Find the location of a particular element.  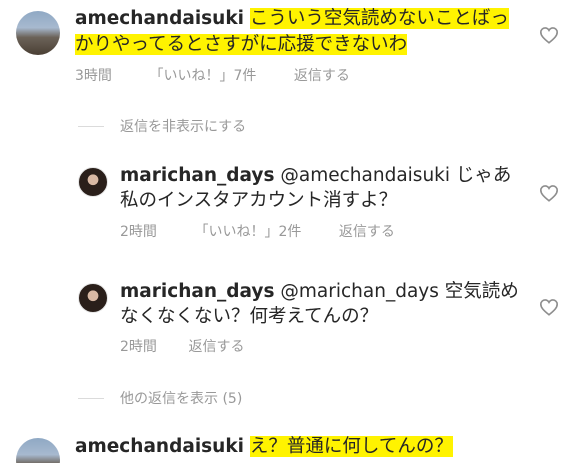

comment-text: 私のインスタアカウント消すよ？ is located at coordinates (259, 200).